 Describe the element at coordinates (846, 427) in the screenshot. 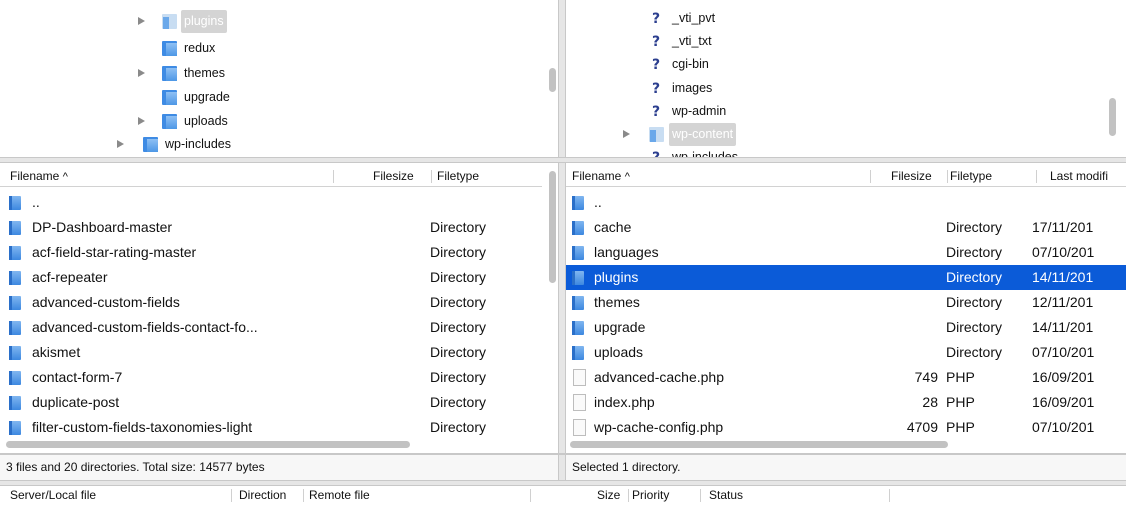

I see `list-row: wp-cache-config.php 4709 PHP 07/10/201` at that location.